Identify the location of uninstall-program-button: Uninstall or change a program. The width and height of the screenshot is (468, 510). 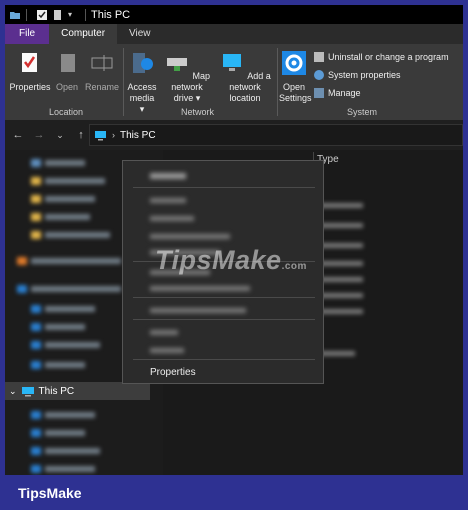
(381, 57).